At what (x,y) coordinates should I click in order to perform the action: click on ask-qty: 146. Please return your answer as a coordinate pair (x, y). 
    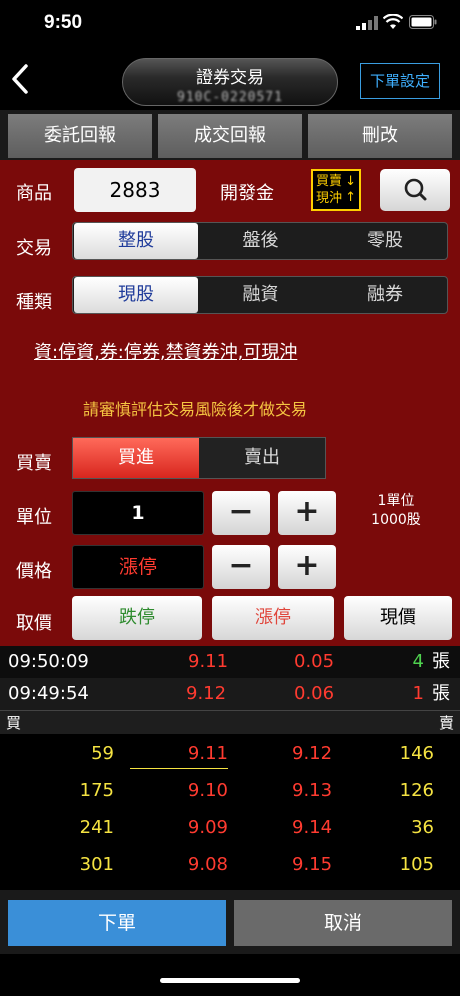
    Looking at the image, I should click on (416, 753).